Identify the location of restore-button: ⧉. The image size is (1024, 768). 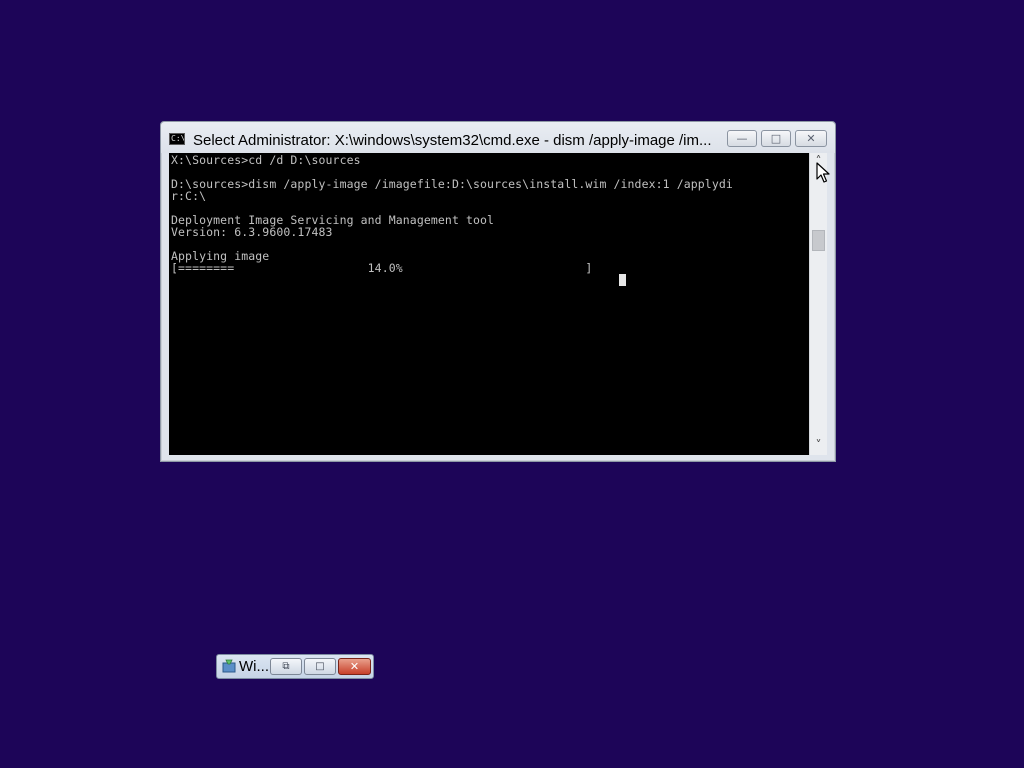
(286, 666).